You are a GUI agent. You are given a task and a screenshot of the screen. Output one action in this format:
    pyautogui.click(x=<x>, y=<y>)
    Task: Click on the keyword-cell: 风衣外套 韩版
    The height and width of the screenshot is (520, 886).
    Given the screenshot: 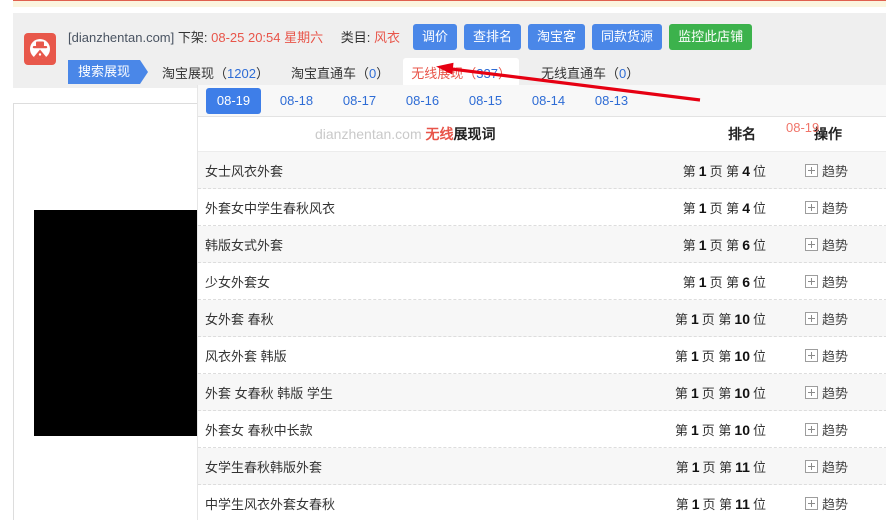 What is the action you would take?
    pyautogui.click(x=246, y=356)
    